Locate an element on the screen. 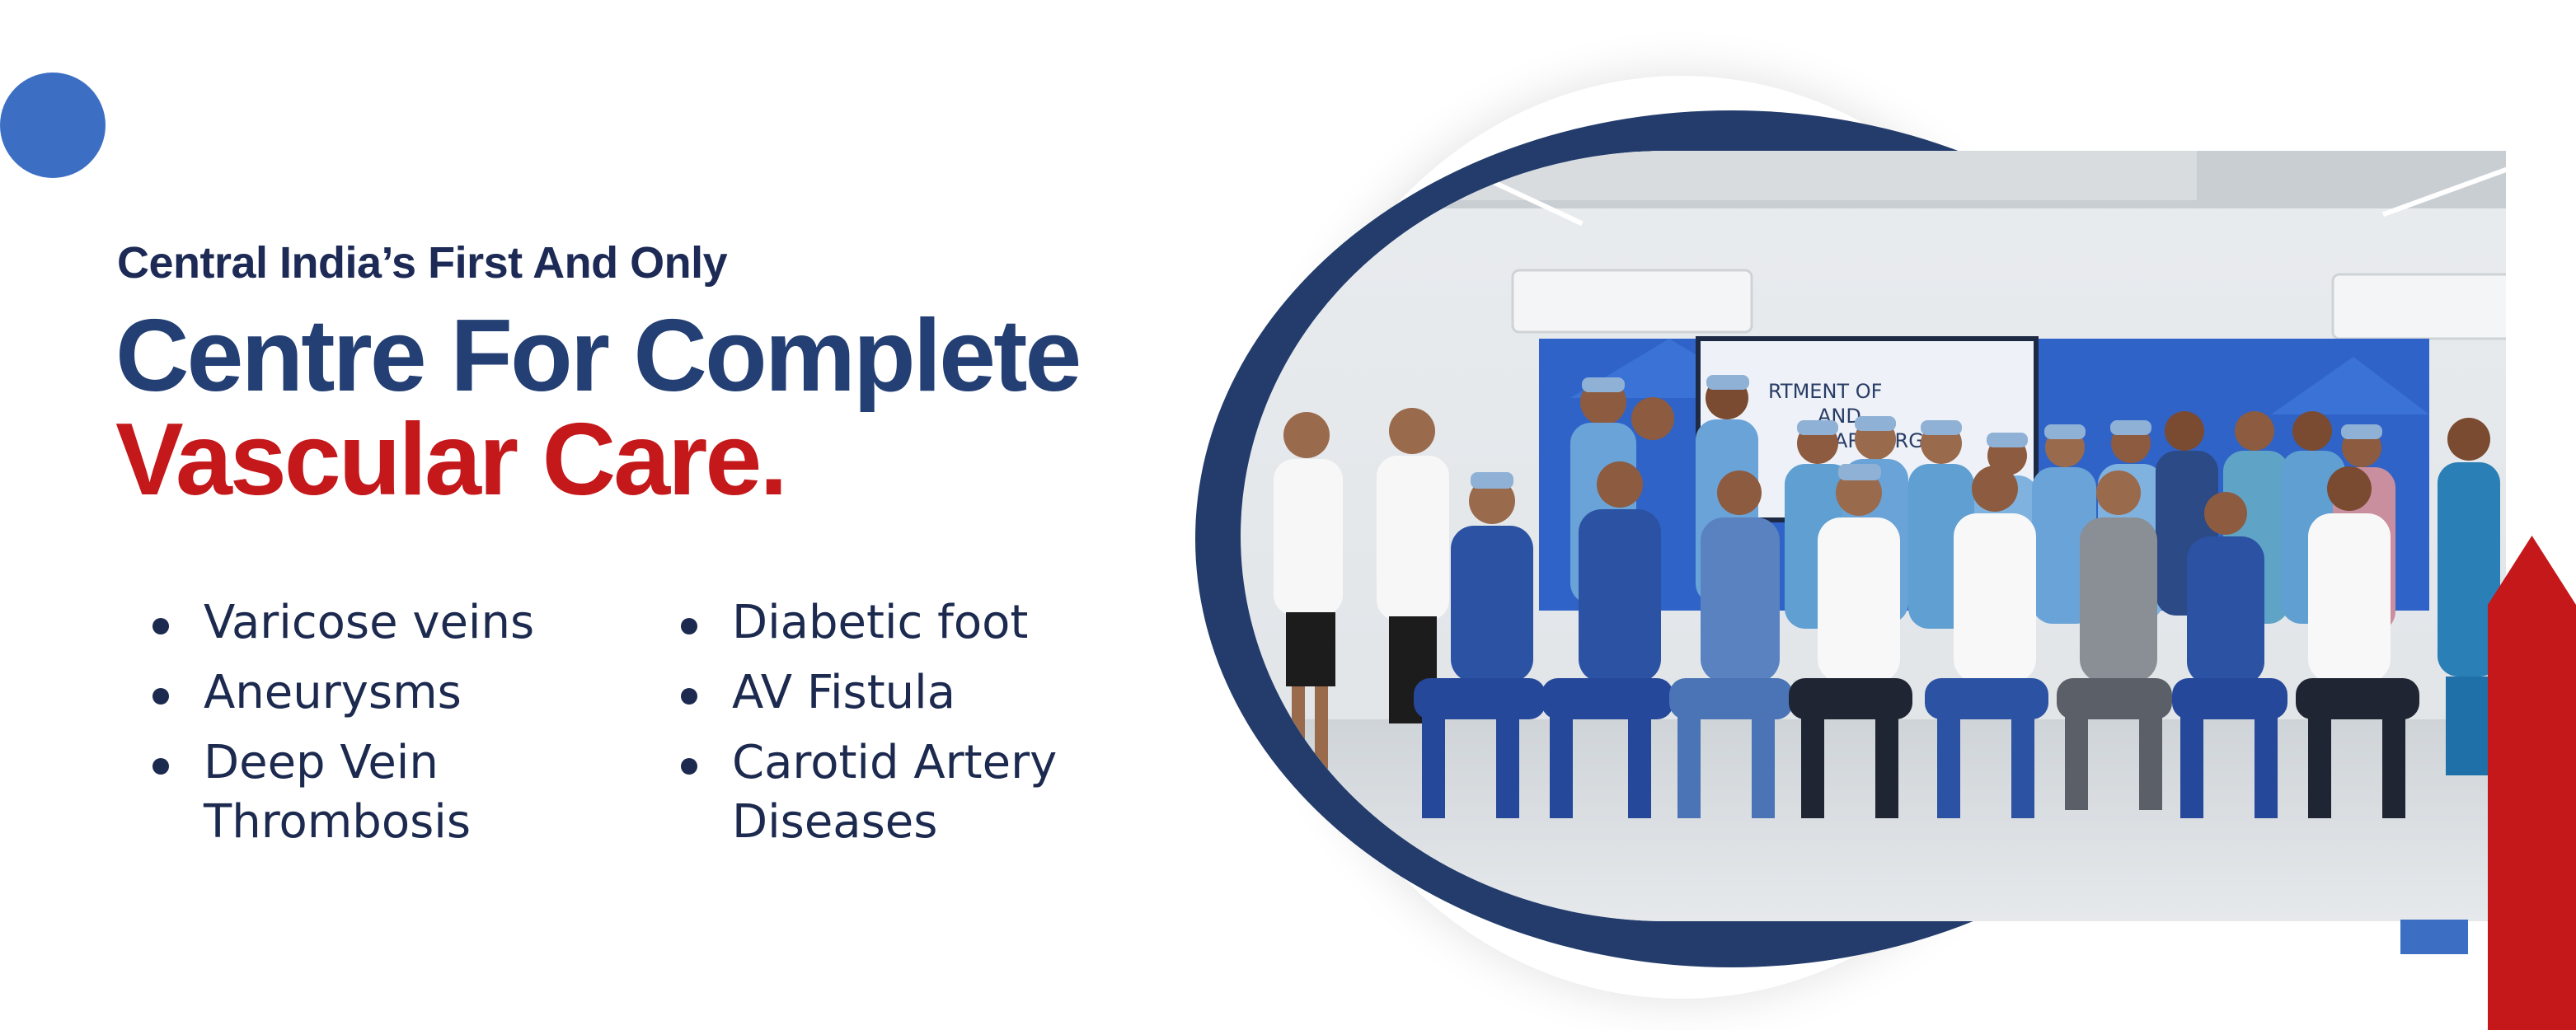 The height and width of the screenshot is (1030, 2576). headline-line-1: Centre For Complete is located at coordinates (598, 356).